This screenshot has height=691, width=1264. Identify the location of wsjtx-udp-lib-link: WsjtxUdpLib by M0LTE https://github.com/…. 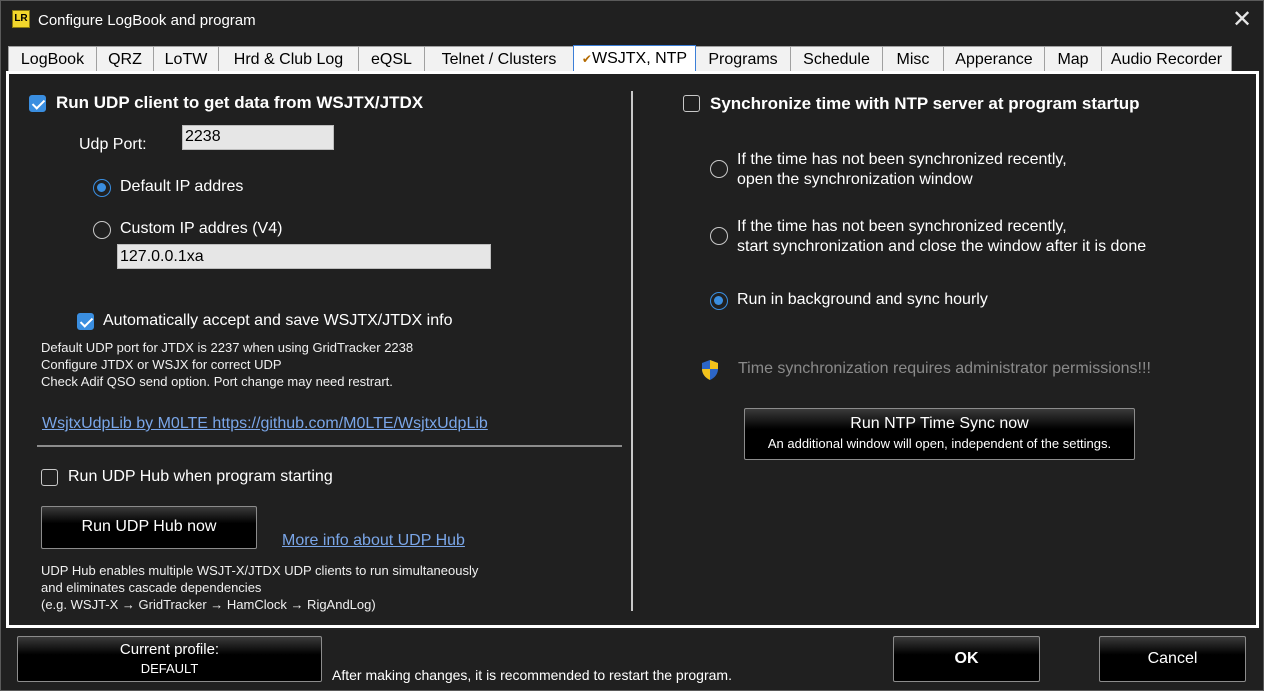
(265, 424).